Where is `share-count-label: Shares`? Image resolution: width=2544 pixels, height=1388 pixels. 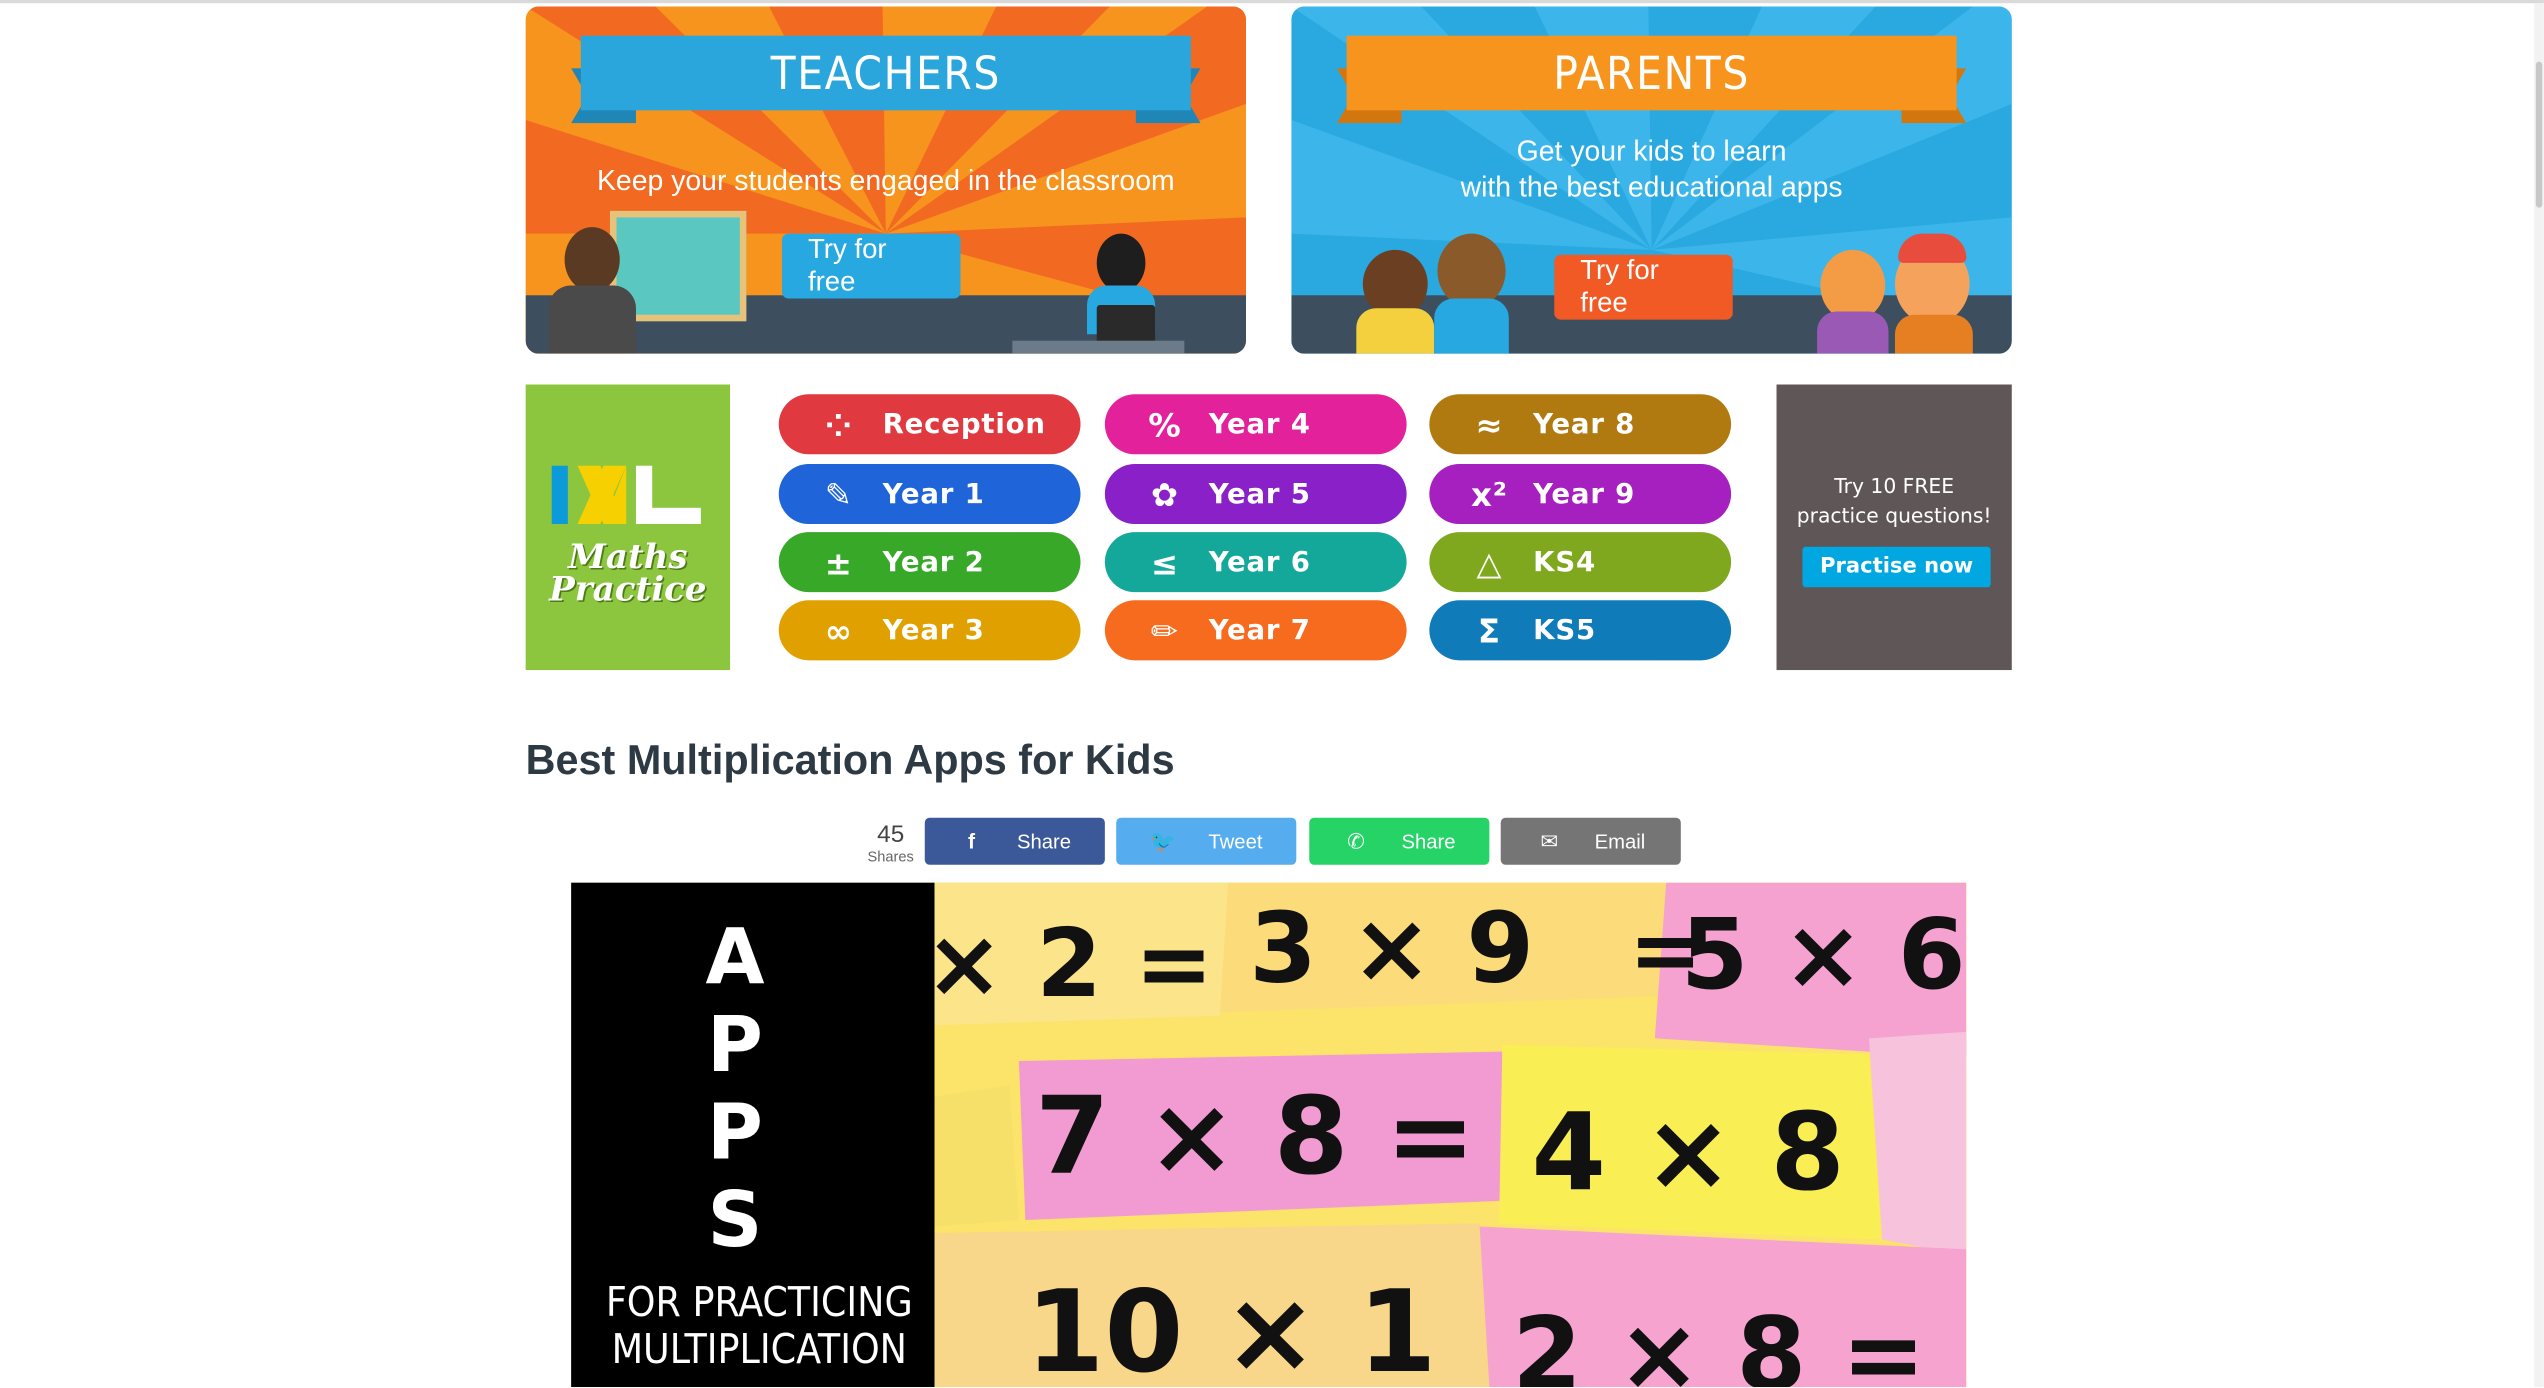
share-count-label: Shares is located at coordinates (890, 856).